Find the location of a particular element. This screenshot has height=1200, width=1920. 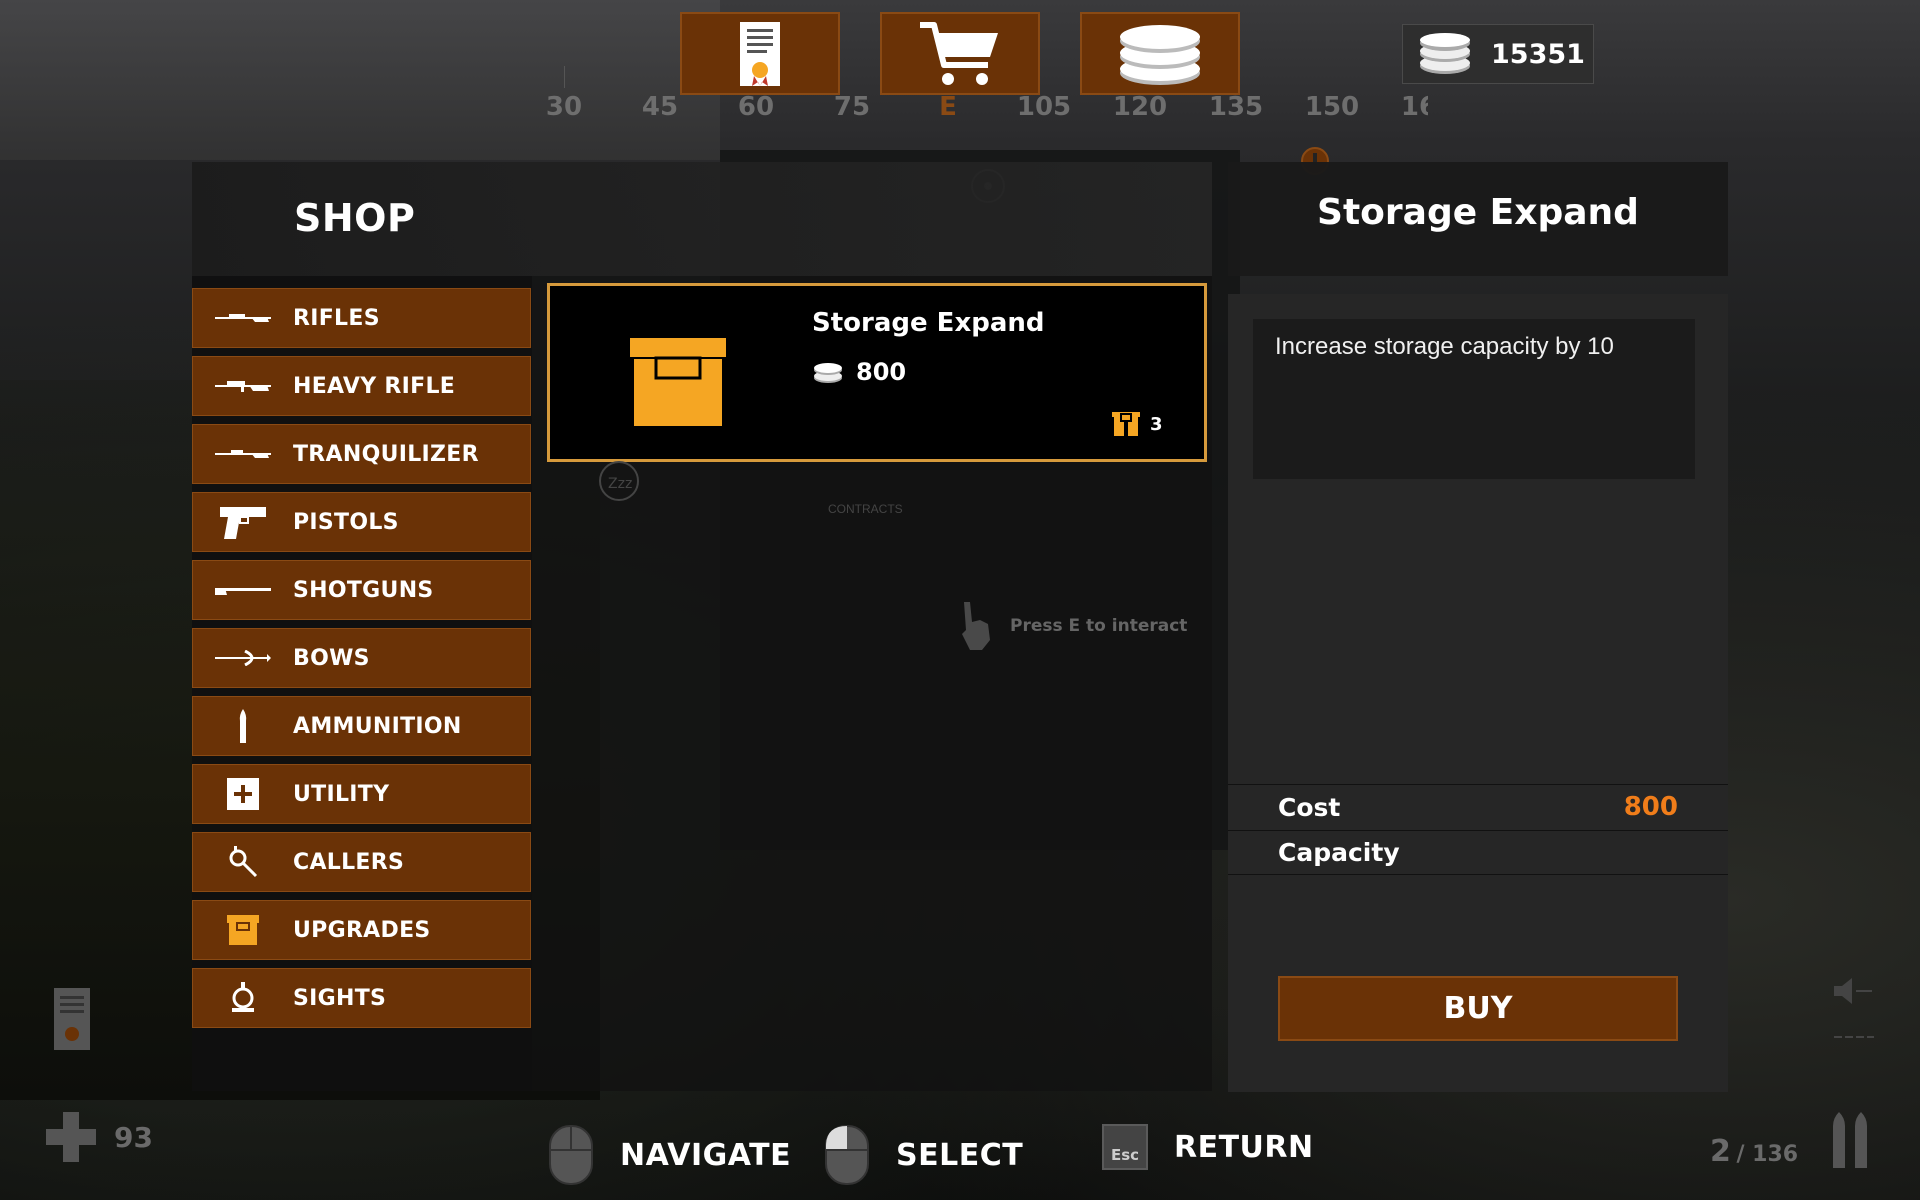

item-description: Increase storage capacity by 10 is located at coordinates (1474, 399).